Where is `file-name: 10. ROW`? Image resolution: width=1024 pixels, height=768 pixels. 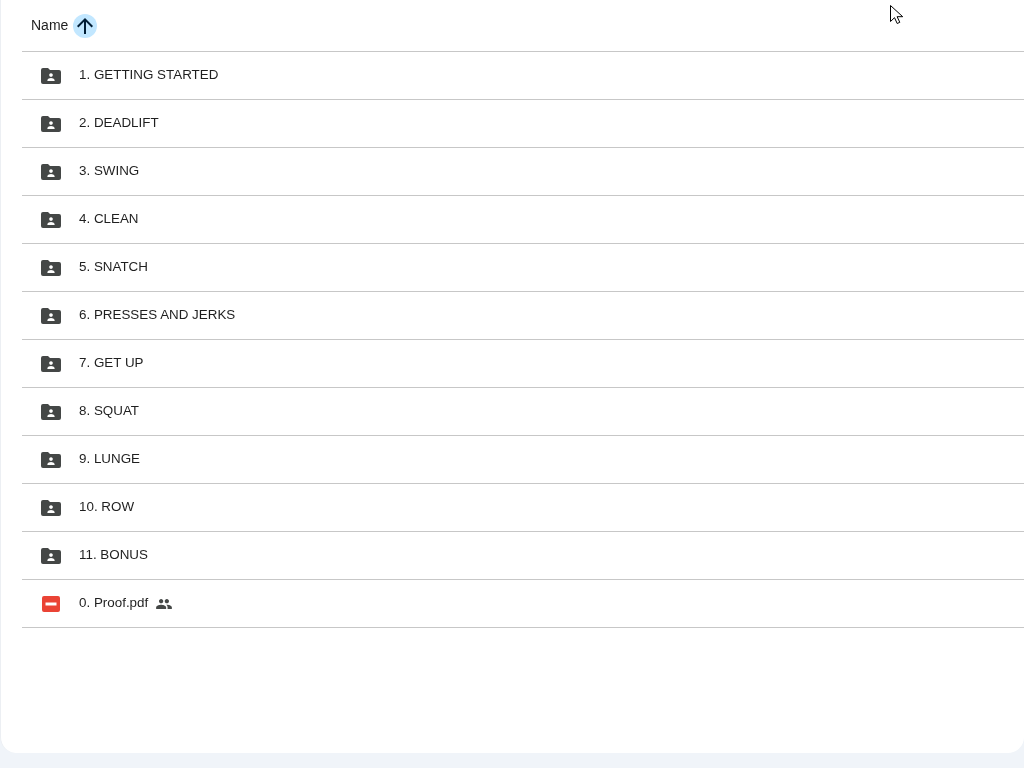
file-name: 10. ROW is located at coordinates (107, 507).